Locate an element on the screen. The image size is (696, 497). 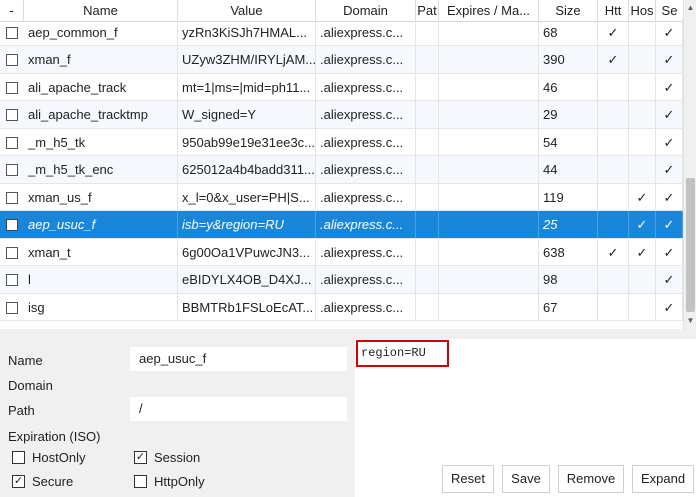
cell-size: 54 is located at coordinates (568, 142).